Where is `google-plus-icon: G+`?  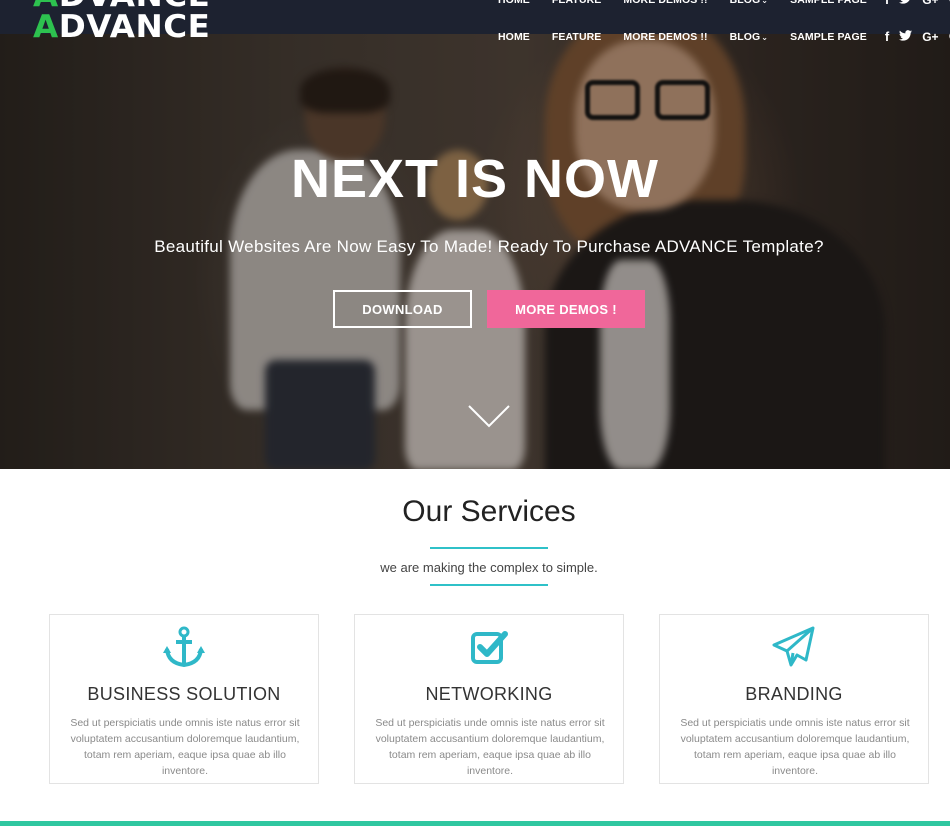 google-plus-icon: G+ is located at coordinates (930, 37).